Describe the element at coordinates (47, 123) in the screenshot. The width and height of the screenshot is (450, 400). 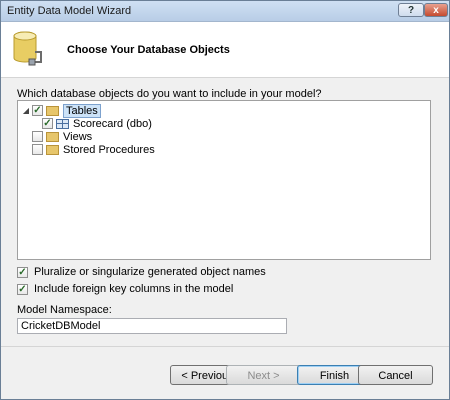
I see `scorecard-checkbox: ✓` at that location.